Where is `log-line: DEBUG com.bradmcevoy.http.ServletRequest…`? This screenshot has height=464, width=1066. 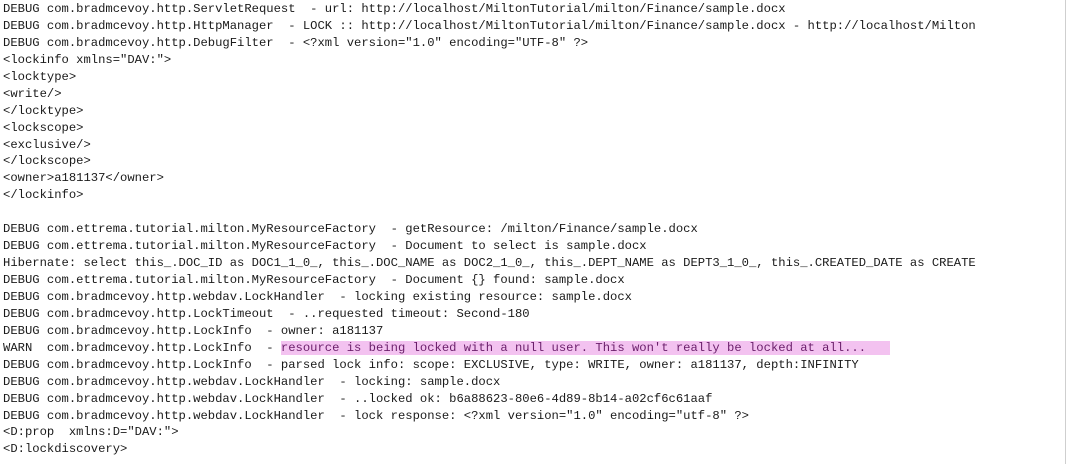 log-line: DEBUG com.bradmcevoy.http.ServletRequest… is located at coordinates (394, 9).